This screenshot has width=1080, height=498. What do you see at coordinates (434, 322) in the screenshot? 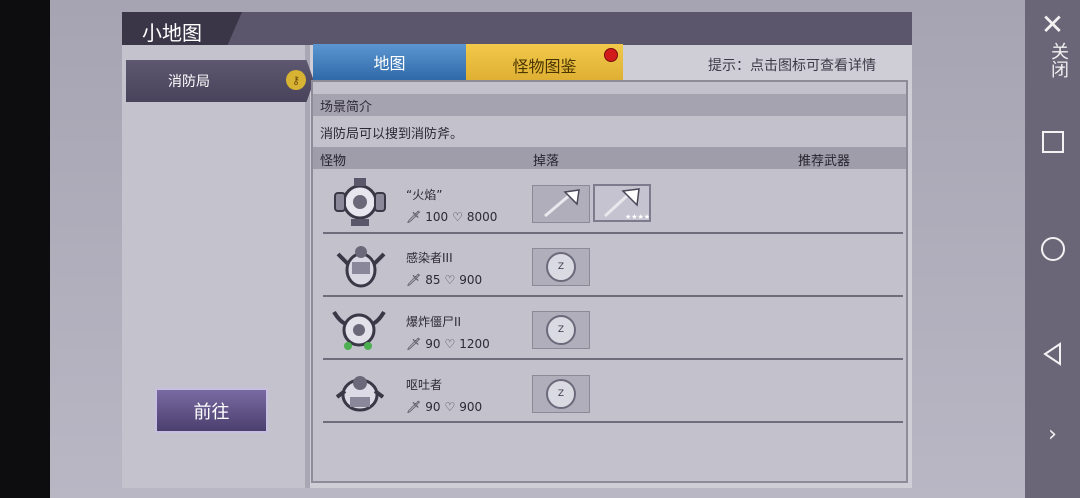
I see `monster-name: 爆炸僵尸II` at bounding box center [434, 322].